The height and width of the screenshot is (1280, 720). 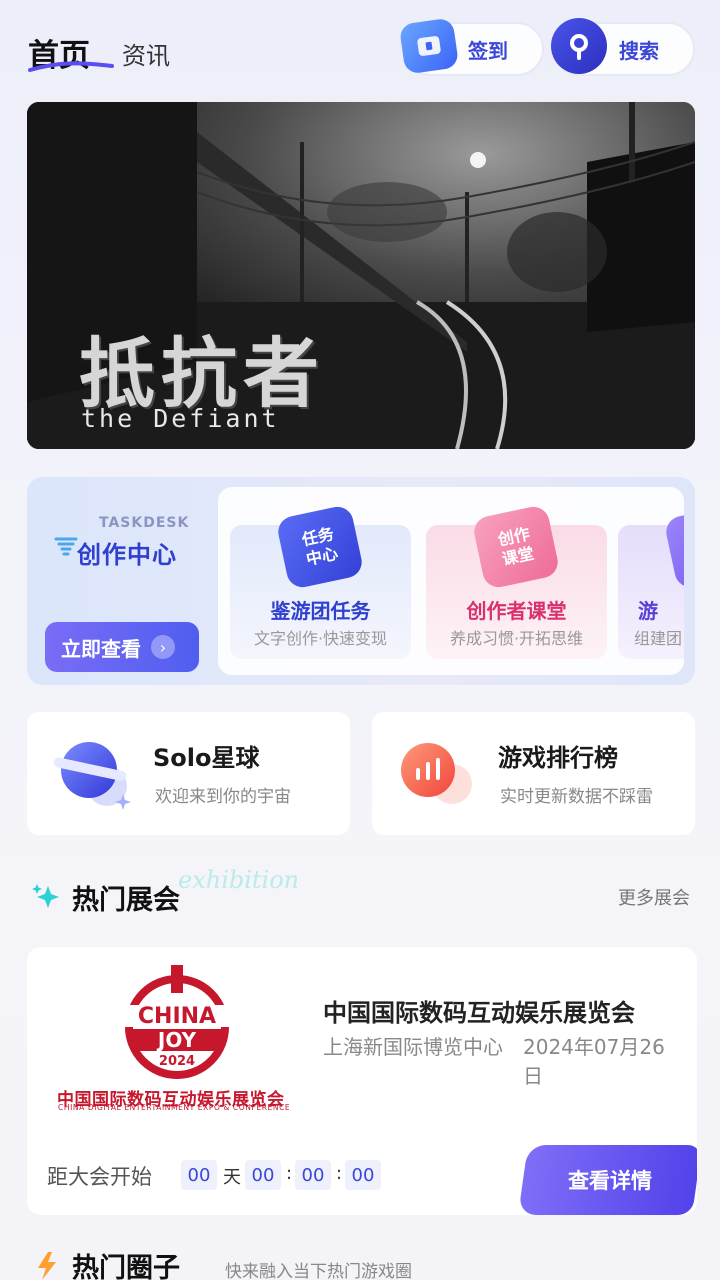 What do you see at coordinates (648, 611) in the screenshot?
I see `creator-card-title: 游` at bounding box center [648, 611].